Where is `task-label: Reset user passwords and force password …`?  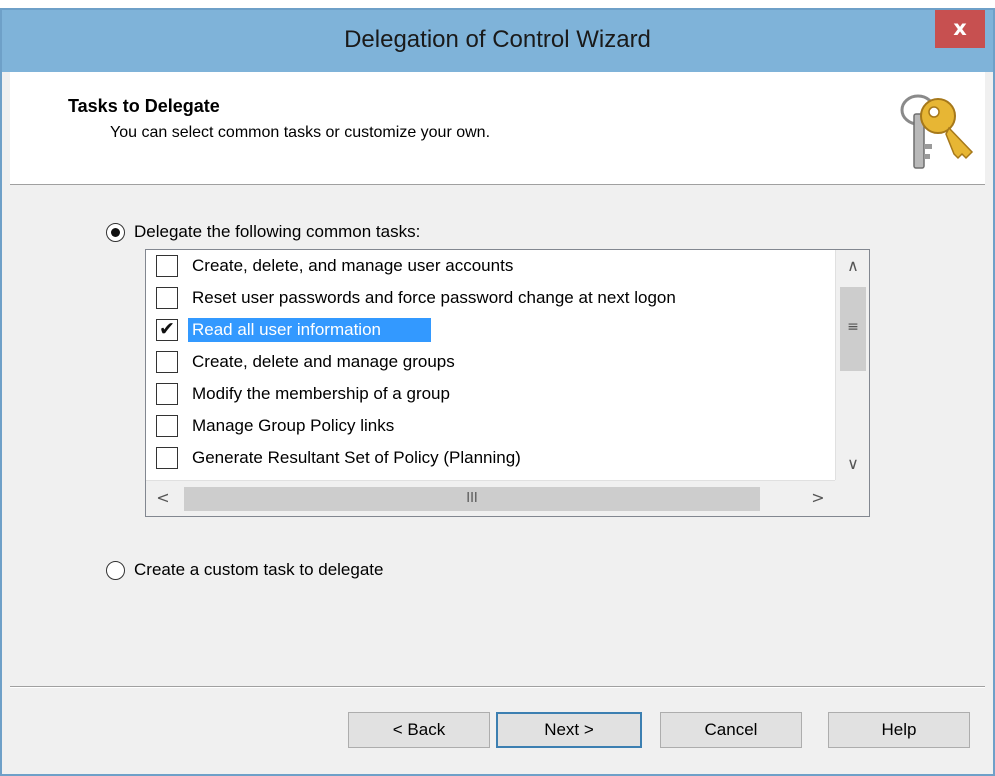 task-label: Reset user passwords and force password … is located at coordinates (434, 297).